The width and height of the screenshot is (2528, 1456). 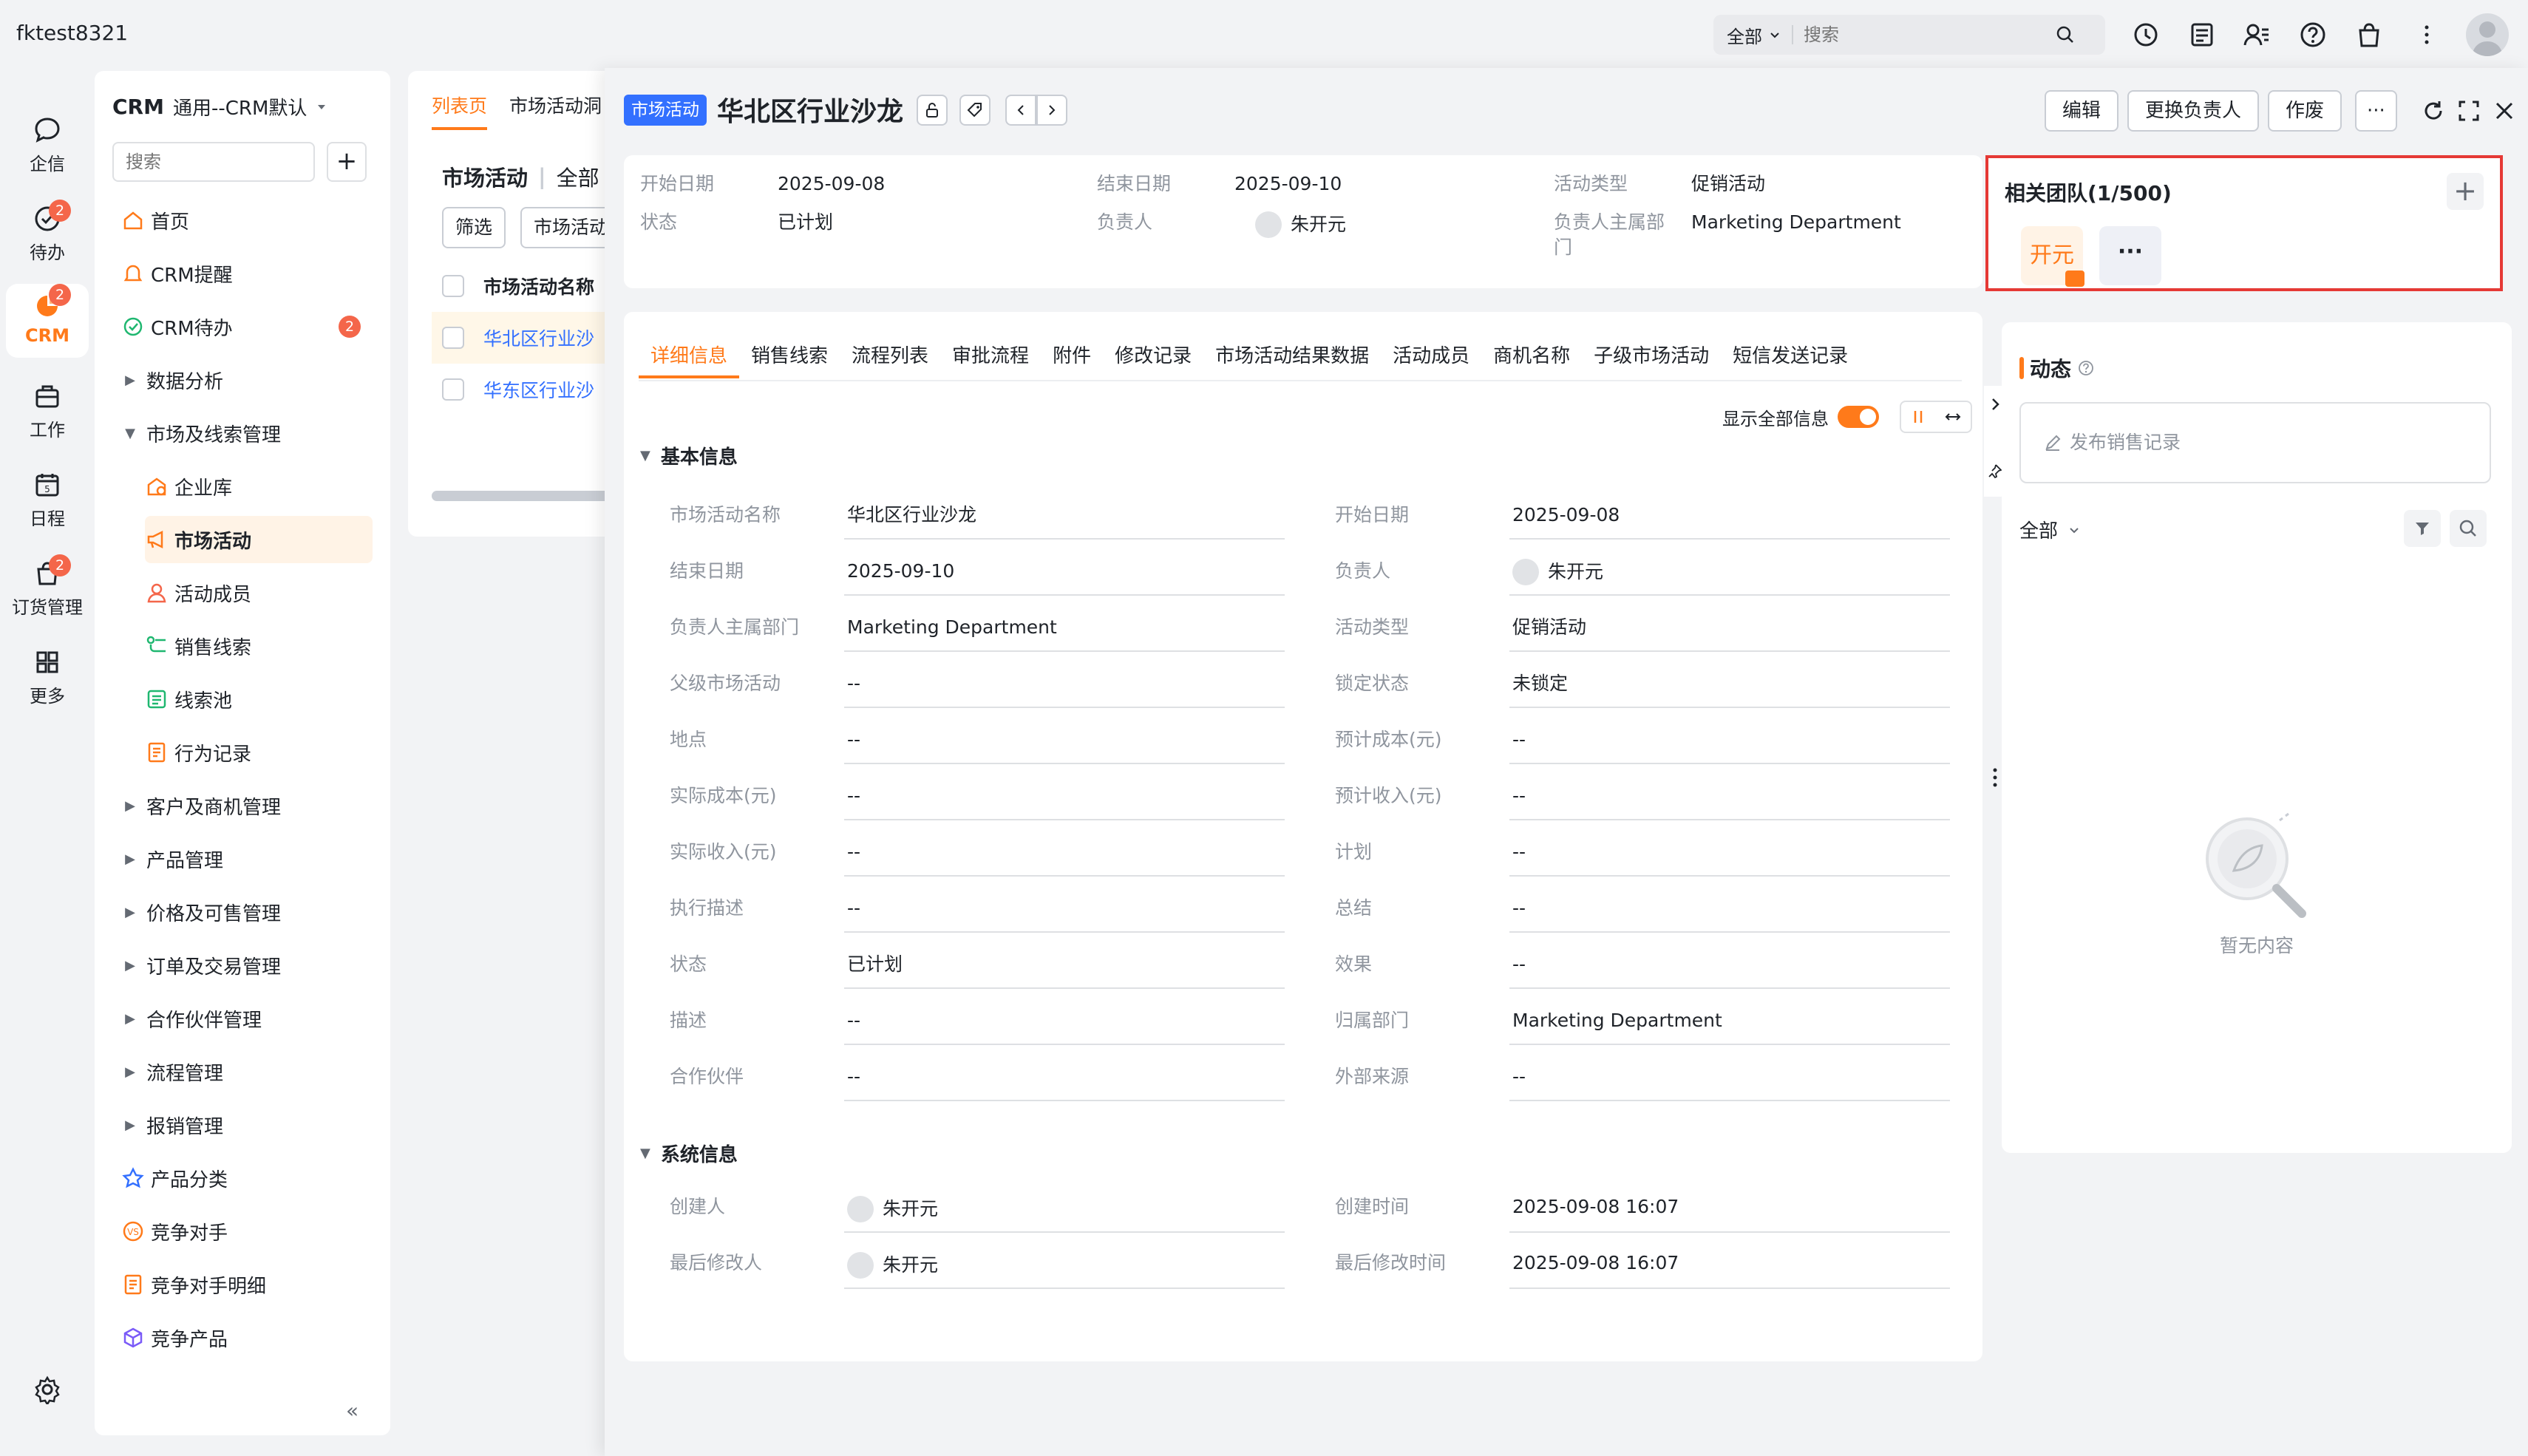 What do you see at coordinates (2255, 442) in the screenshot?
I see `post-sales-record-input: 发布销售记录` at bounding box center [2255, 442].